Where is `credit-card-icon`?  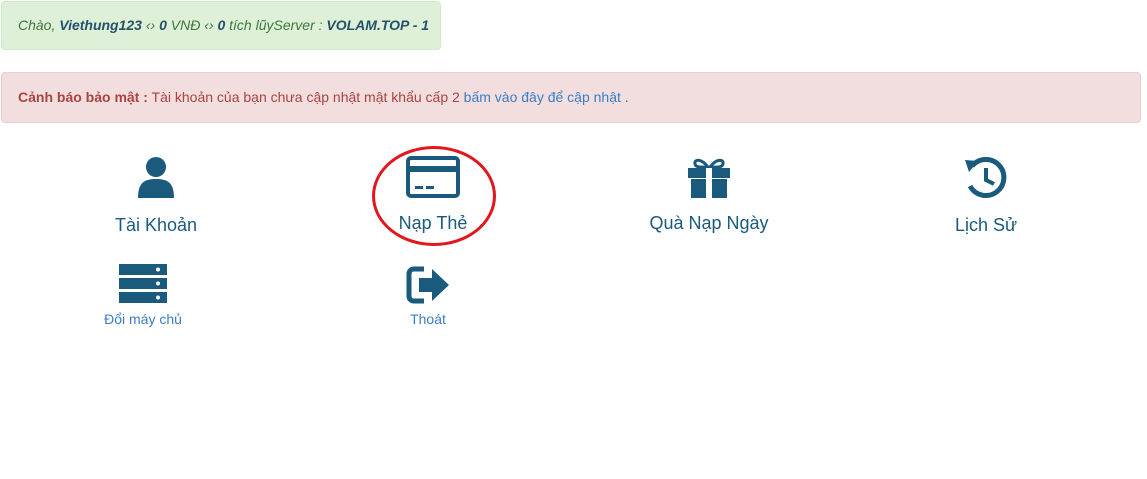
credit-card-icon is located at coordinates (433, 179).